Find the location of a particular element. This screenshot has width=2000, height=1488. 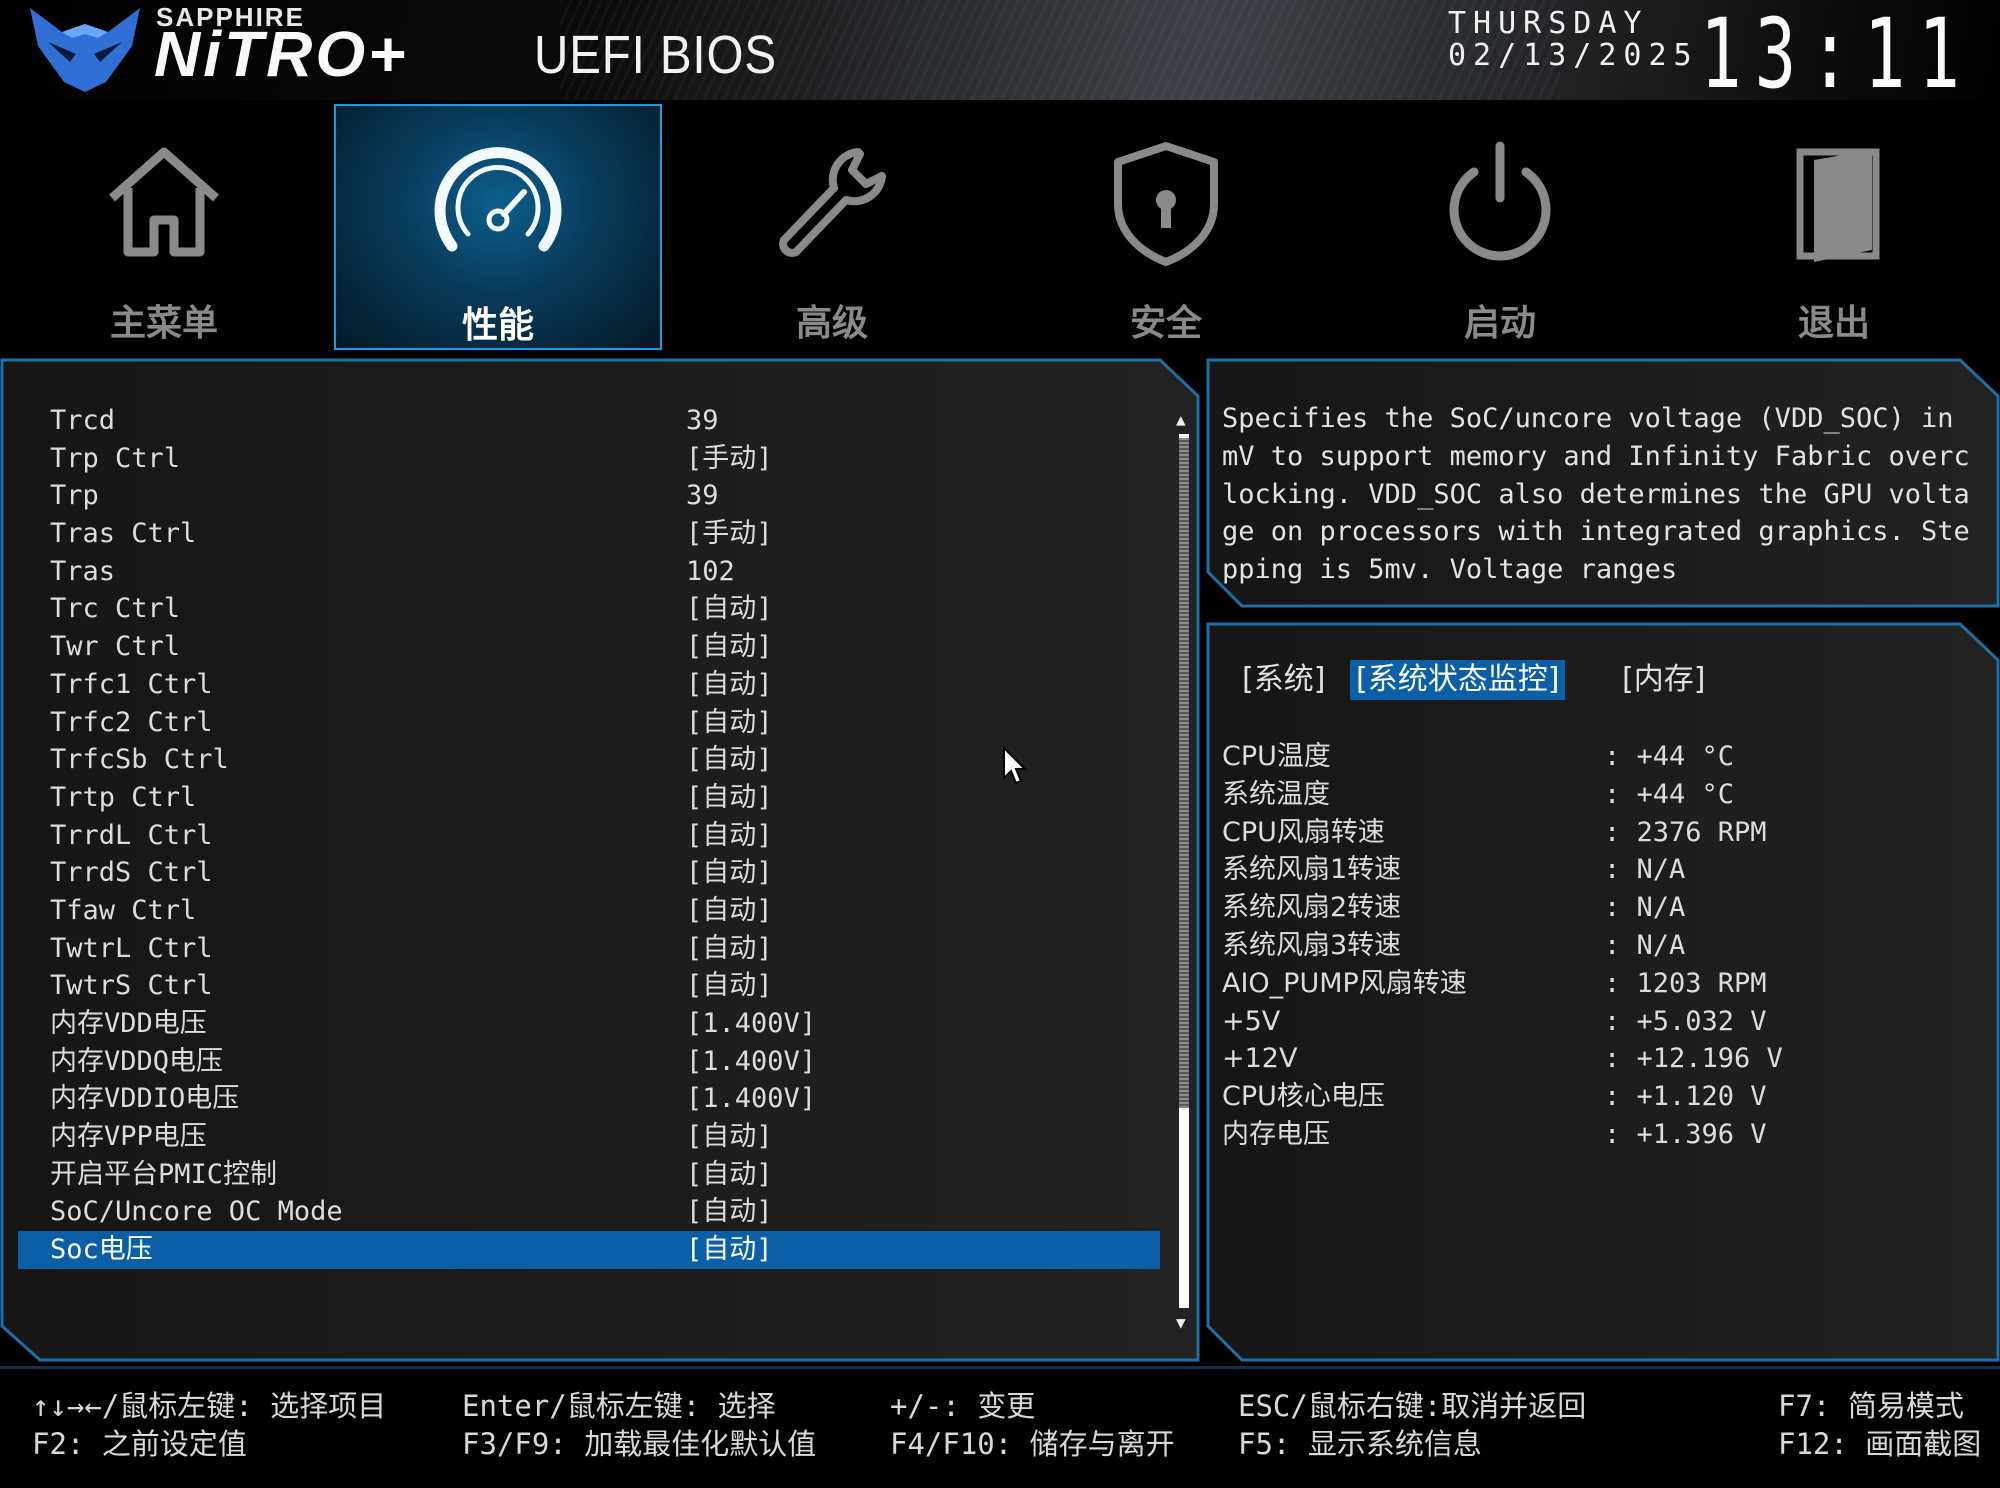

tab-main-menu: 主菜单 is located at coordinates (164, 227).